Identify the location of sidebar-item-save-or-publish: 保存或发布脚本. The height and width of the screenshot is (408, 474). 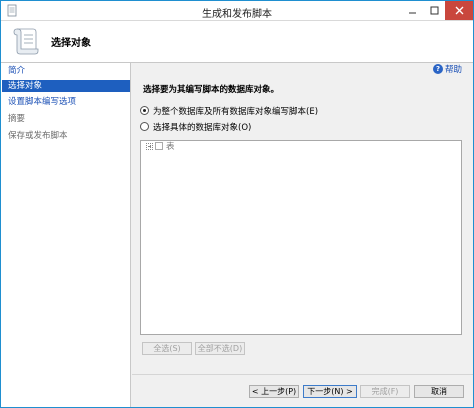
(38, 136).